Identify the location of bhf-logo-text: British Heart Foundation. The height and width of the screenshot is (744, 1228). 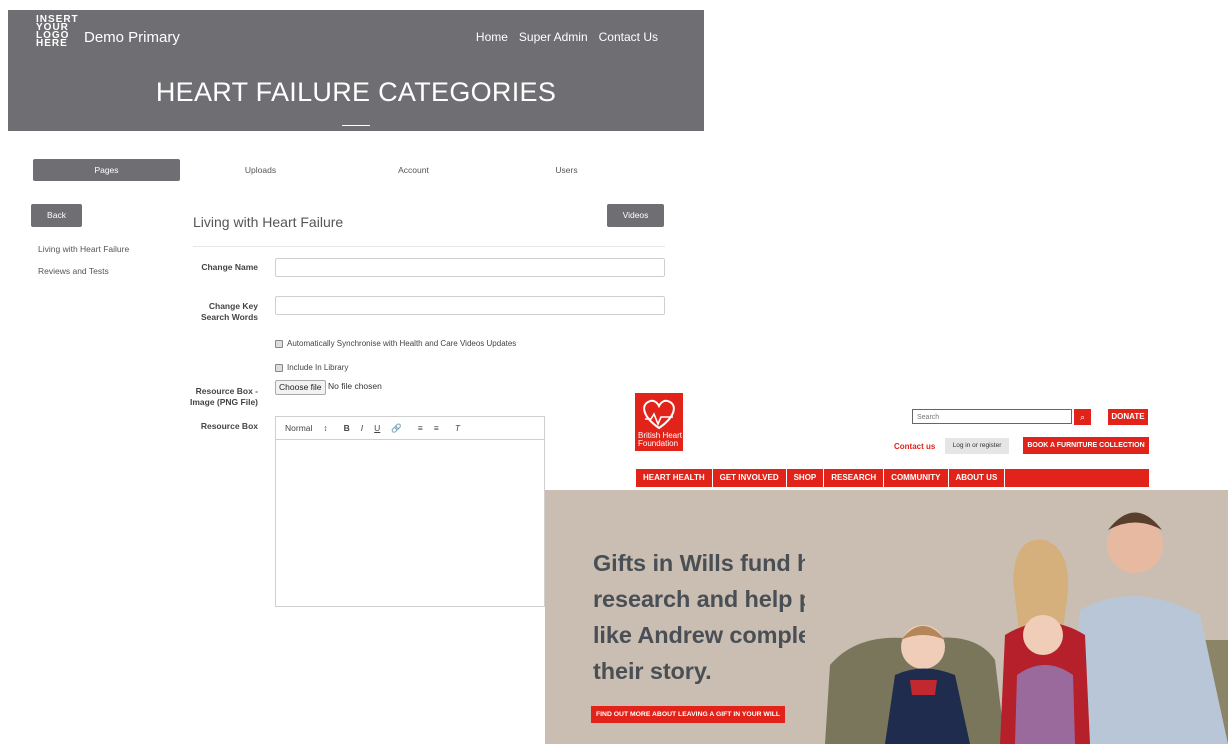
(660, 440).